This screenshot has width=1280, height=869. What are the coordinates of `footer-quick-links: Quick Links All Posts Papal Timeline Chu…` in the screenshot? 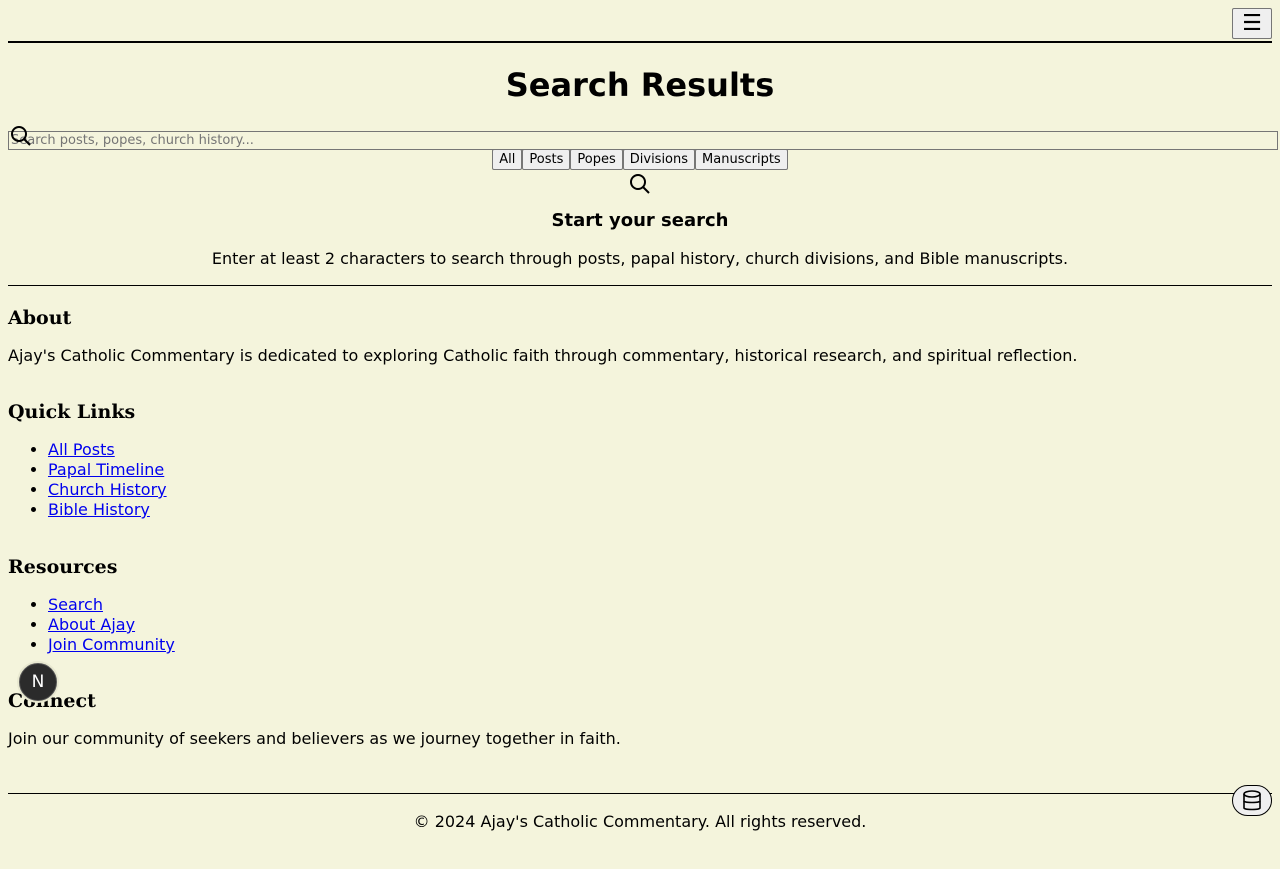 It's located at (640, 460).